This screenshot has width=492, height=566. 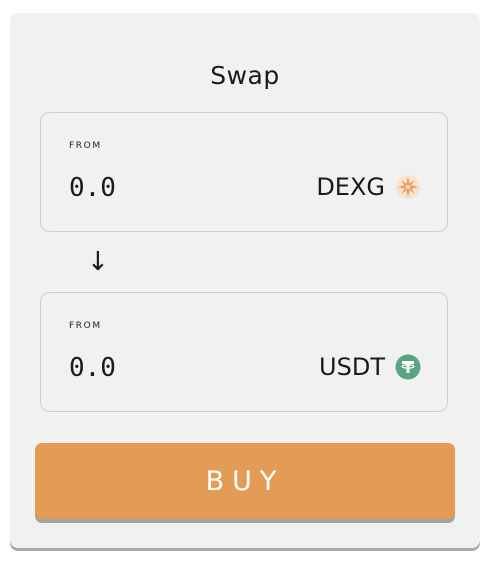 What do you see at coordinates (350, 187) in the screenshot?
I see `from-token-symbol: DEXG` at bounding box center [350, 187].